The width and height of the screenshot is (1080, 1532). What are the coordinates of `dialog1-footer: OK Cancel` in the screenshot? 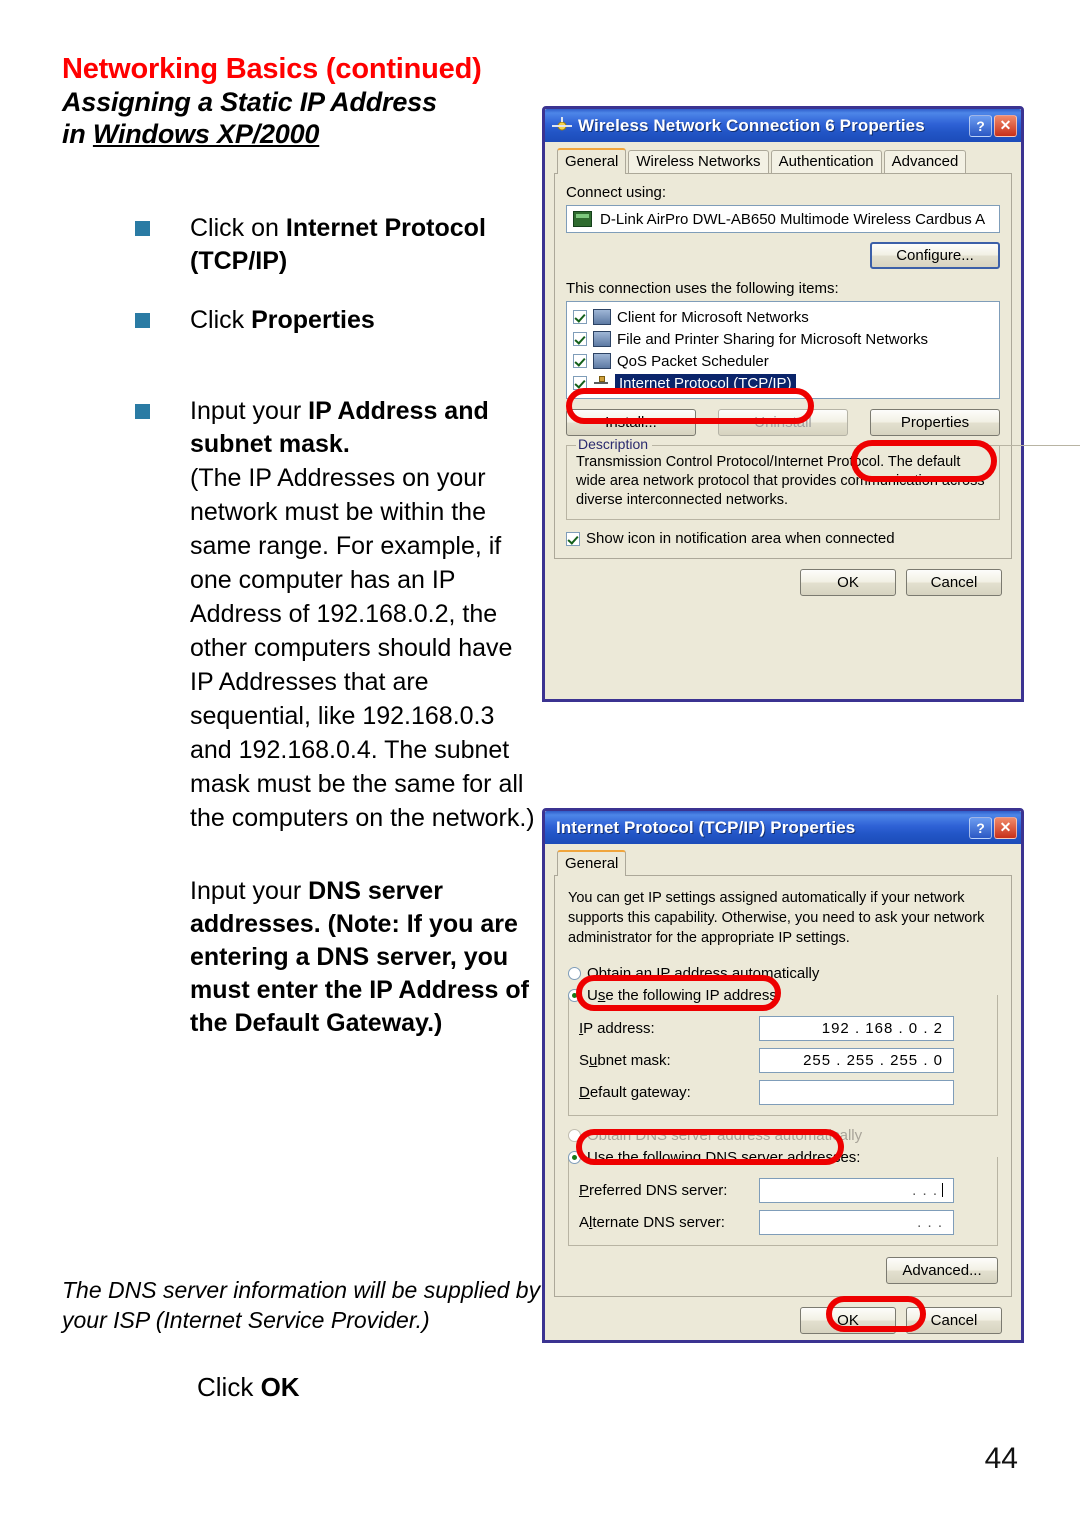 It's located at (783, 581).